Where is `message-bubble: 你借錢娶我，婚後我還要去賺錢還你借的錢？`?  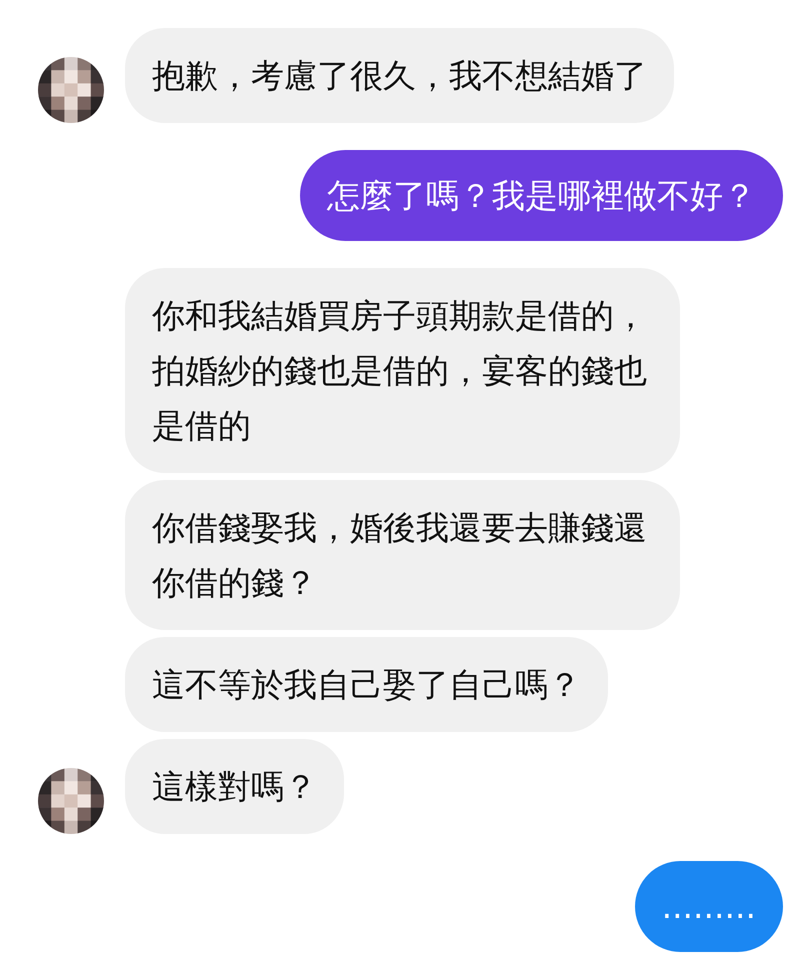
message-bubble: 你借錢娶我，婚後我還要去賺錢還你借的錢？ is located at coordinates (402, 555).